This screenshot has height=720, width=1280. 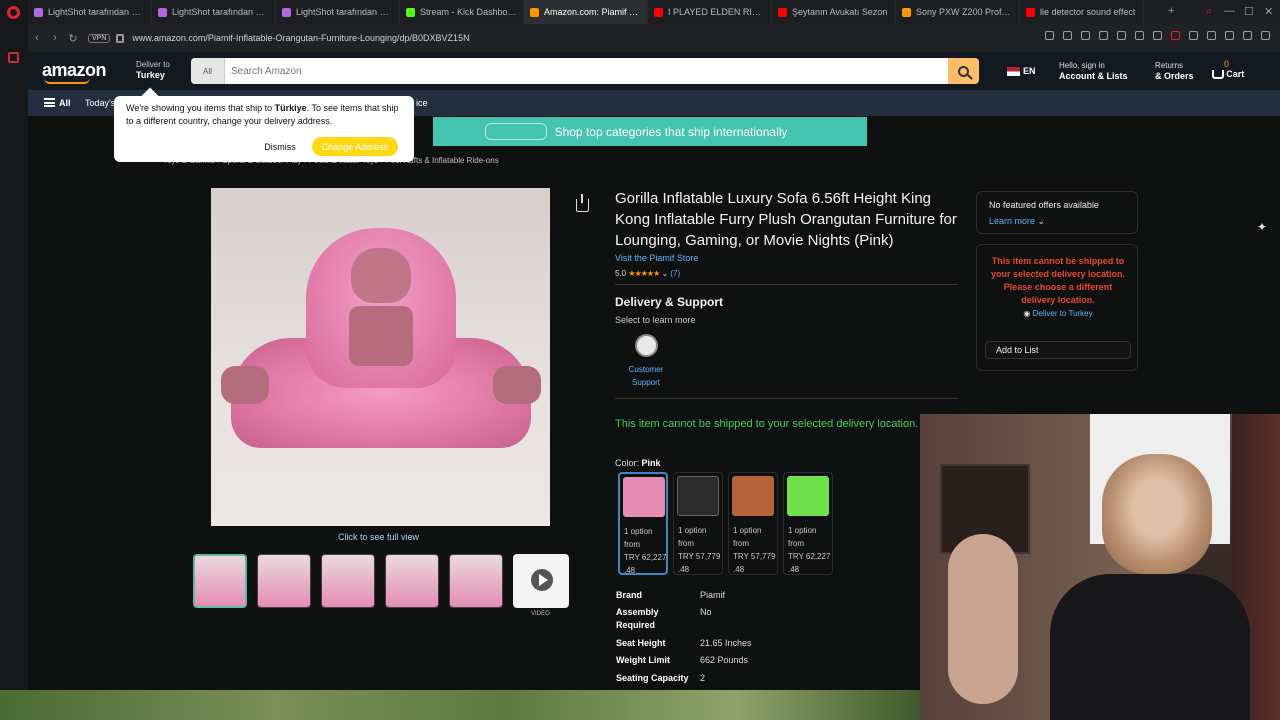 What do you see at coordinates (55, 38) in the screenshot?
I see `forward-icon: ›` at bounding box center [55, 38].